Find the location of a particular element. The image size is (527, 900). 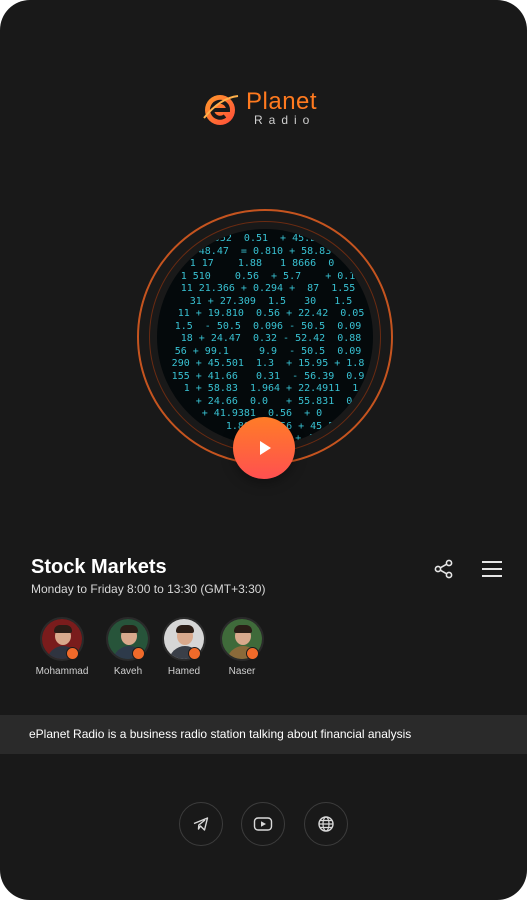

eplanet-logo-icon is located at coordinates (221, 110).